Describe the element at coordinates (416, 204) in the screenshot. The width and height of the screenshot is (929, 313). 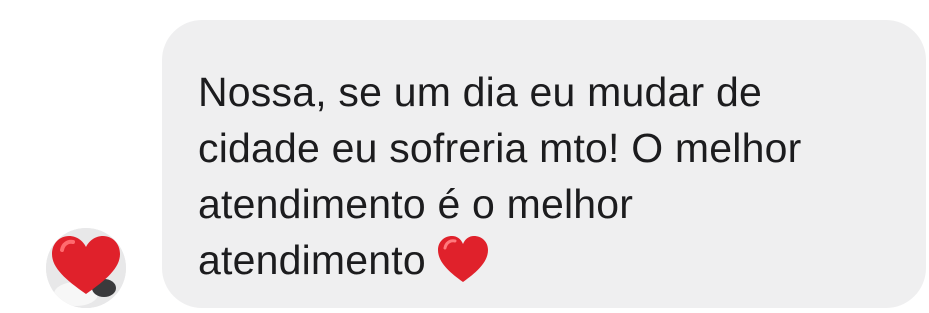
I see `message-line: atendimento é o melhor` at that location.